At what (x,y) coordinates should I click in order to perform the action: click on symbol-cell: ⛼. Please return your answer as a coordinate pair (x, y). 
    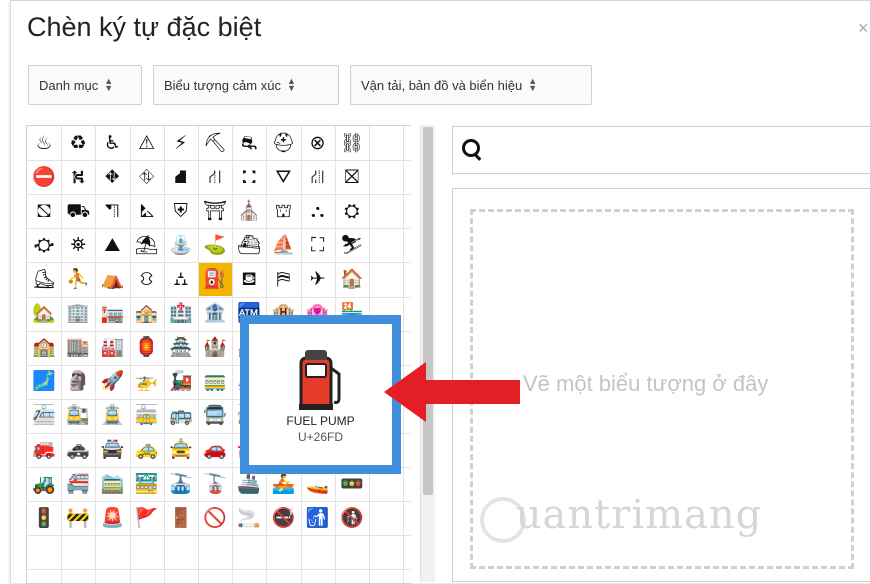
    Looking at the image, I should click on (181, 279).